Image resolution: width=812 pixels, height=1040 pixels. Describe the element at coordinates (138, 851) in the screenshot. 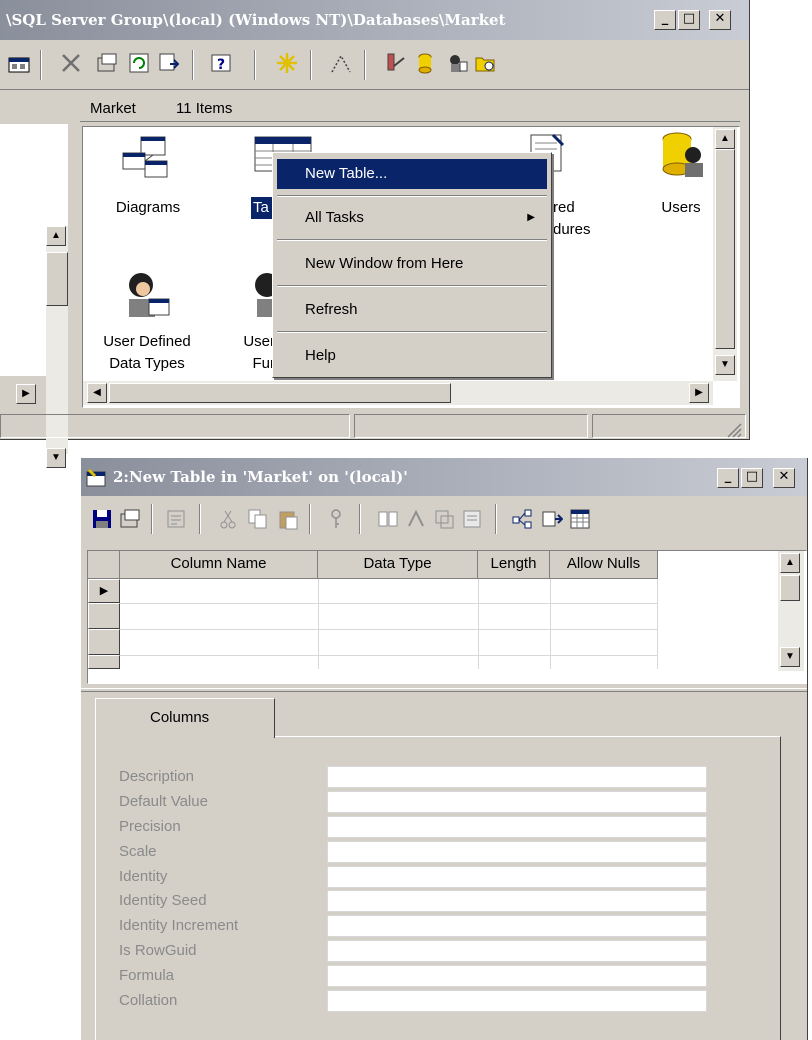

I see `property-scale-label: Scale` at that location.